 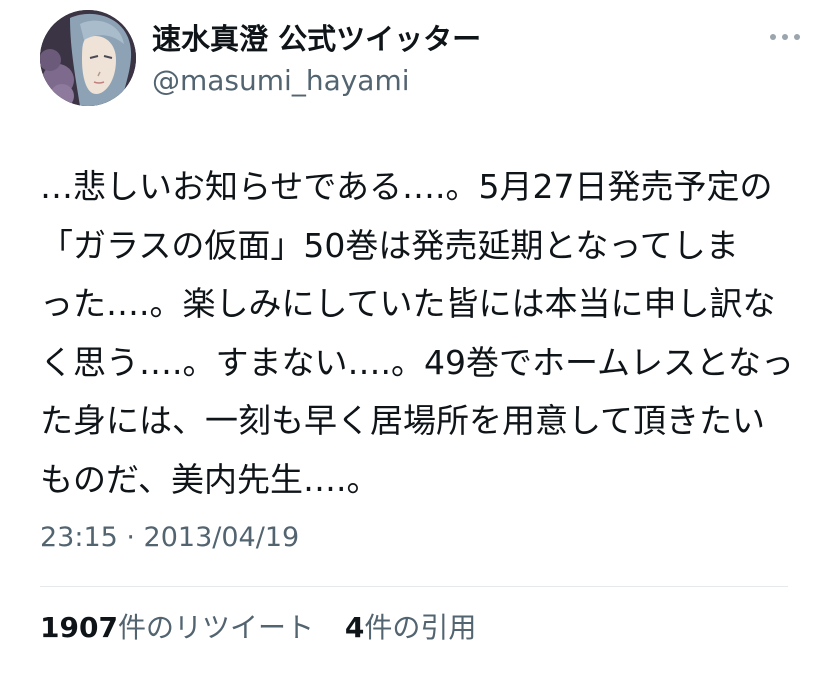 I want to click on author-display-name: 速水真澄 公式ツイッター, so click(x=316, y=39).